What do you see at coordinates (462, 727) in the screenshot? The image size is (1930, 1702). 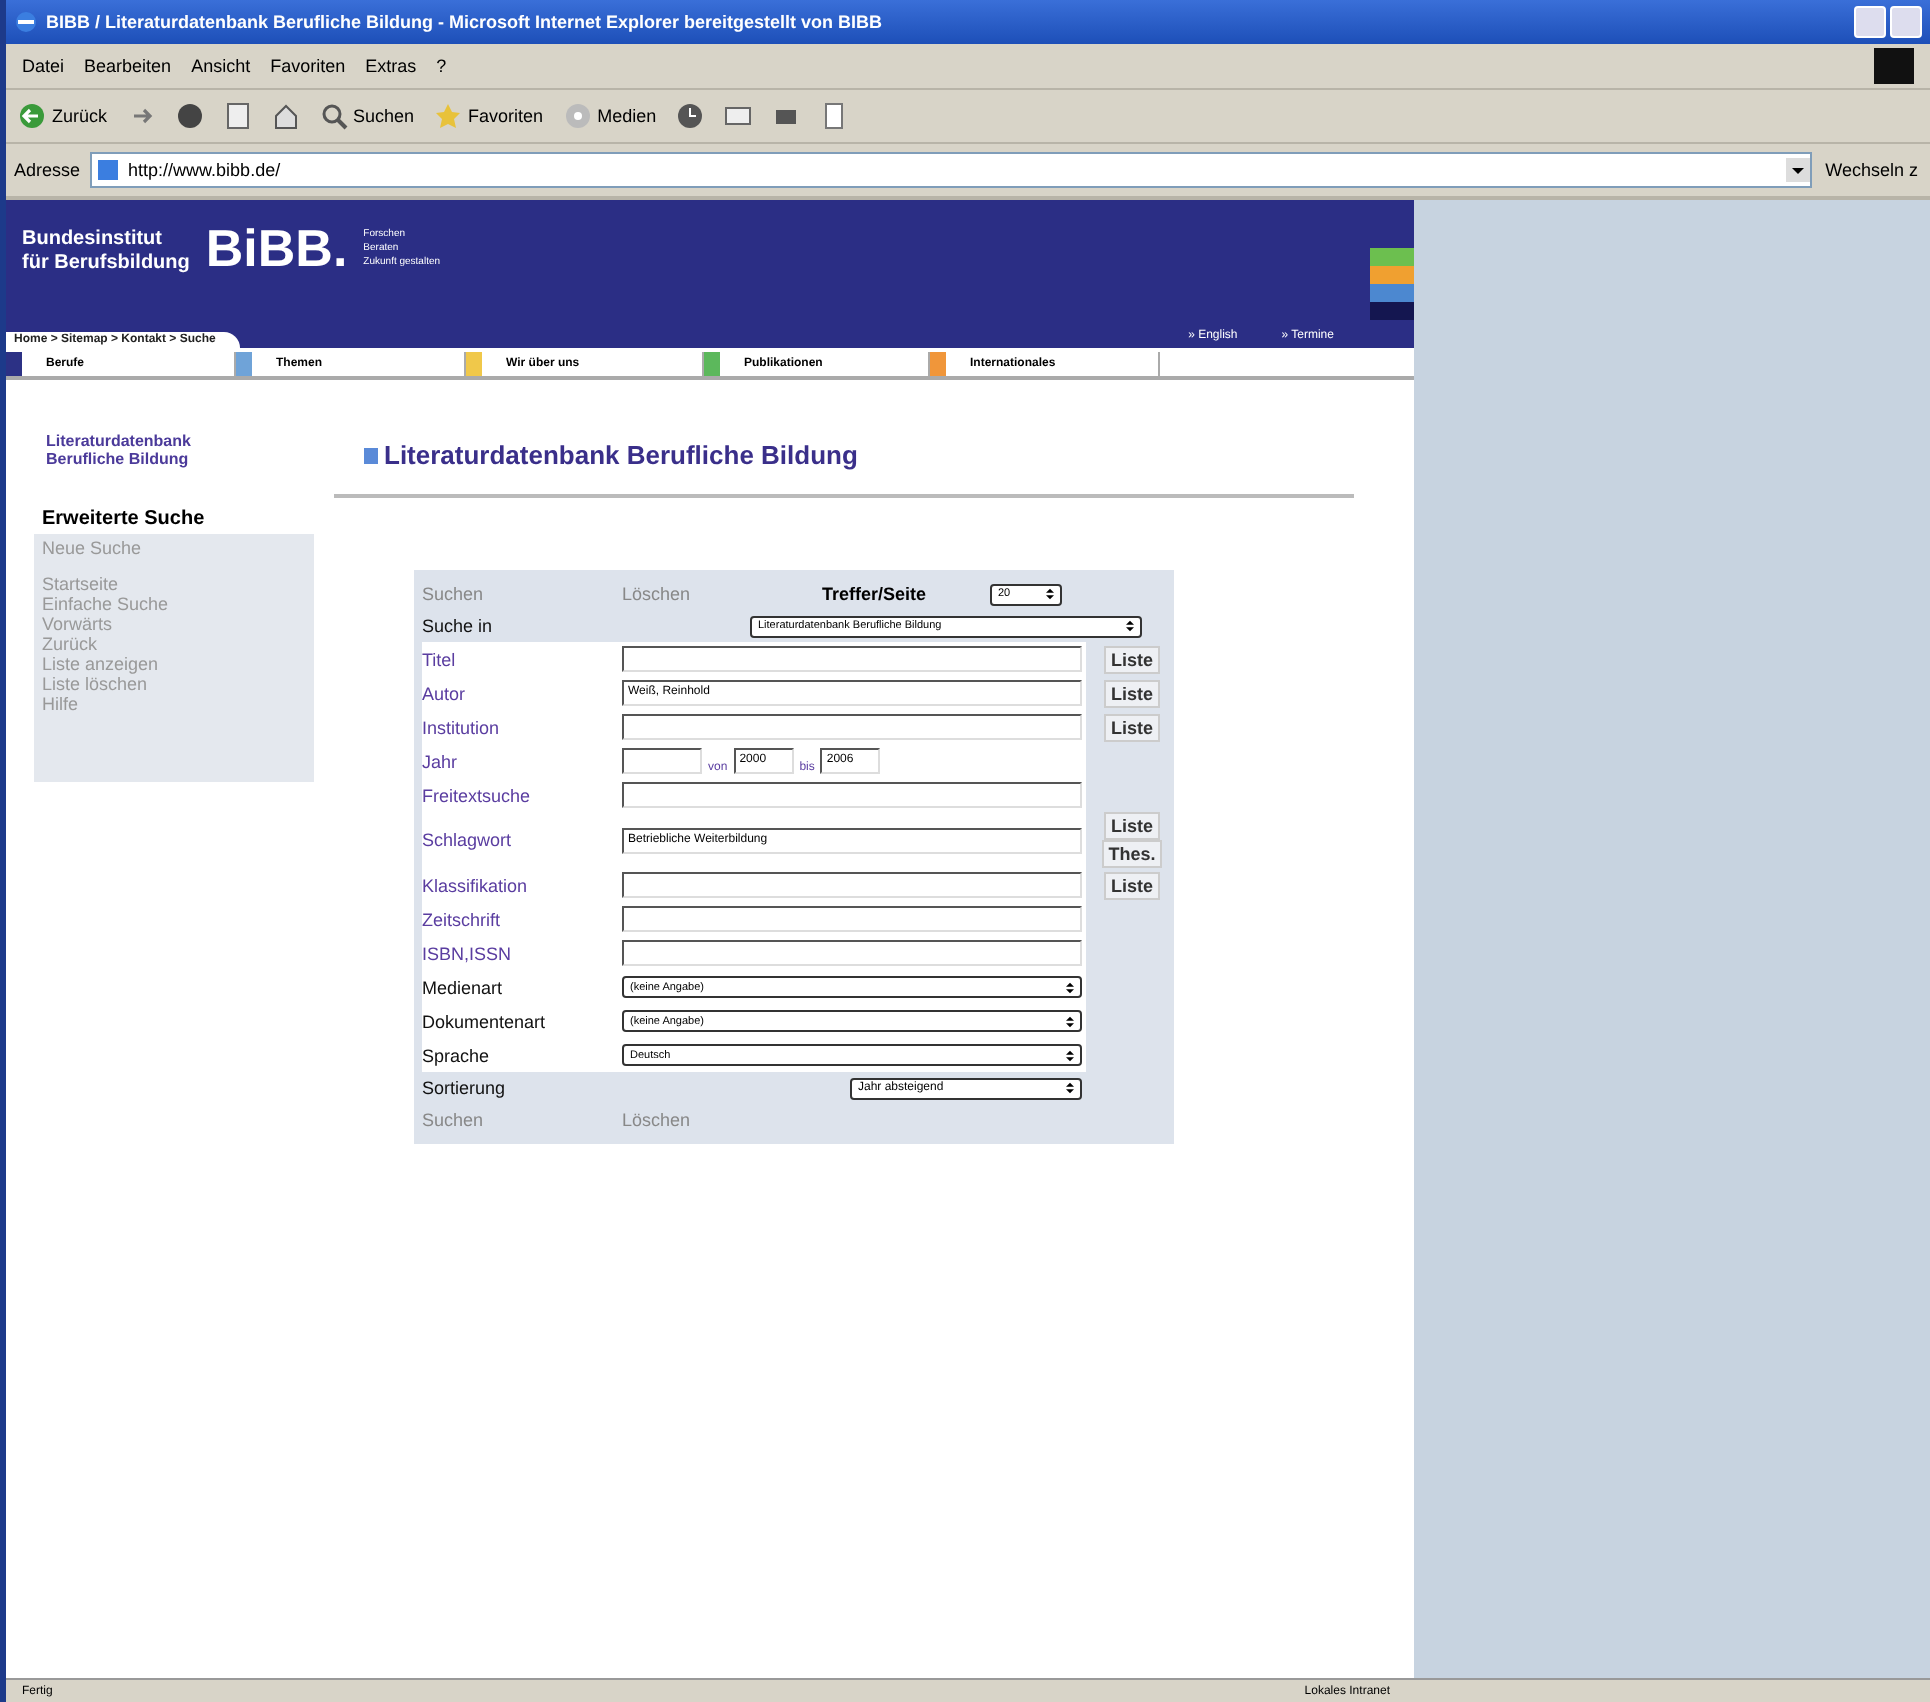 I see `field-label: Institution` at bounding box center [462, 727].